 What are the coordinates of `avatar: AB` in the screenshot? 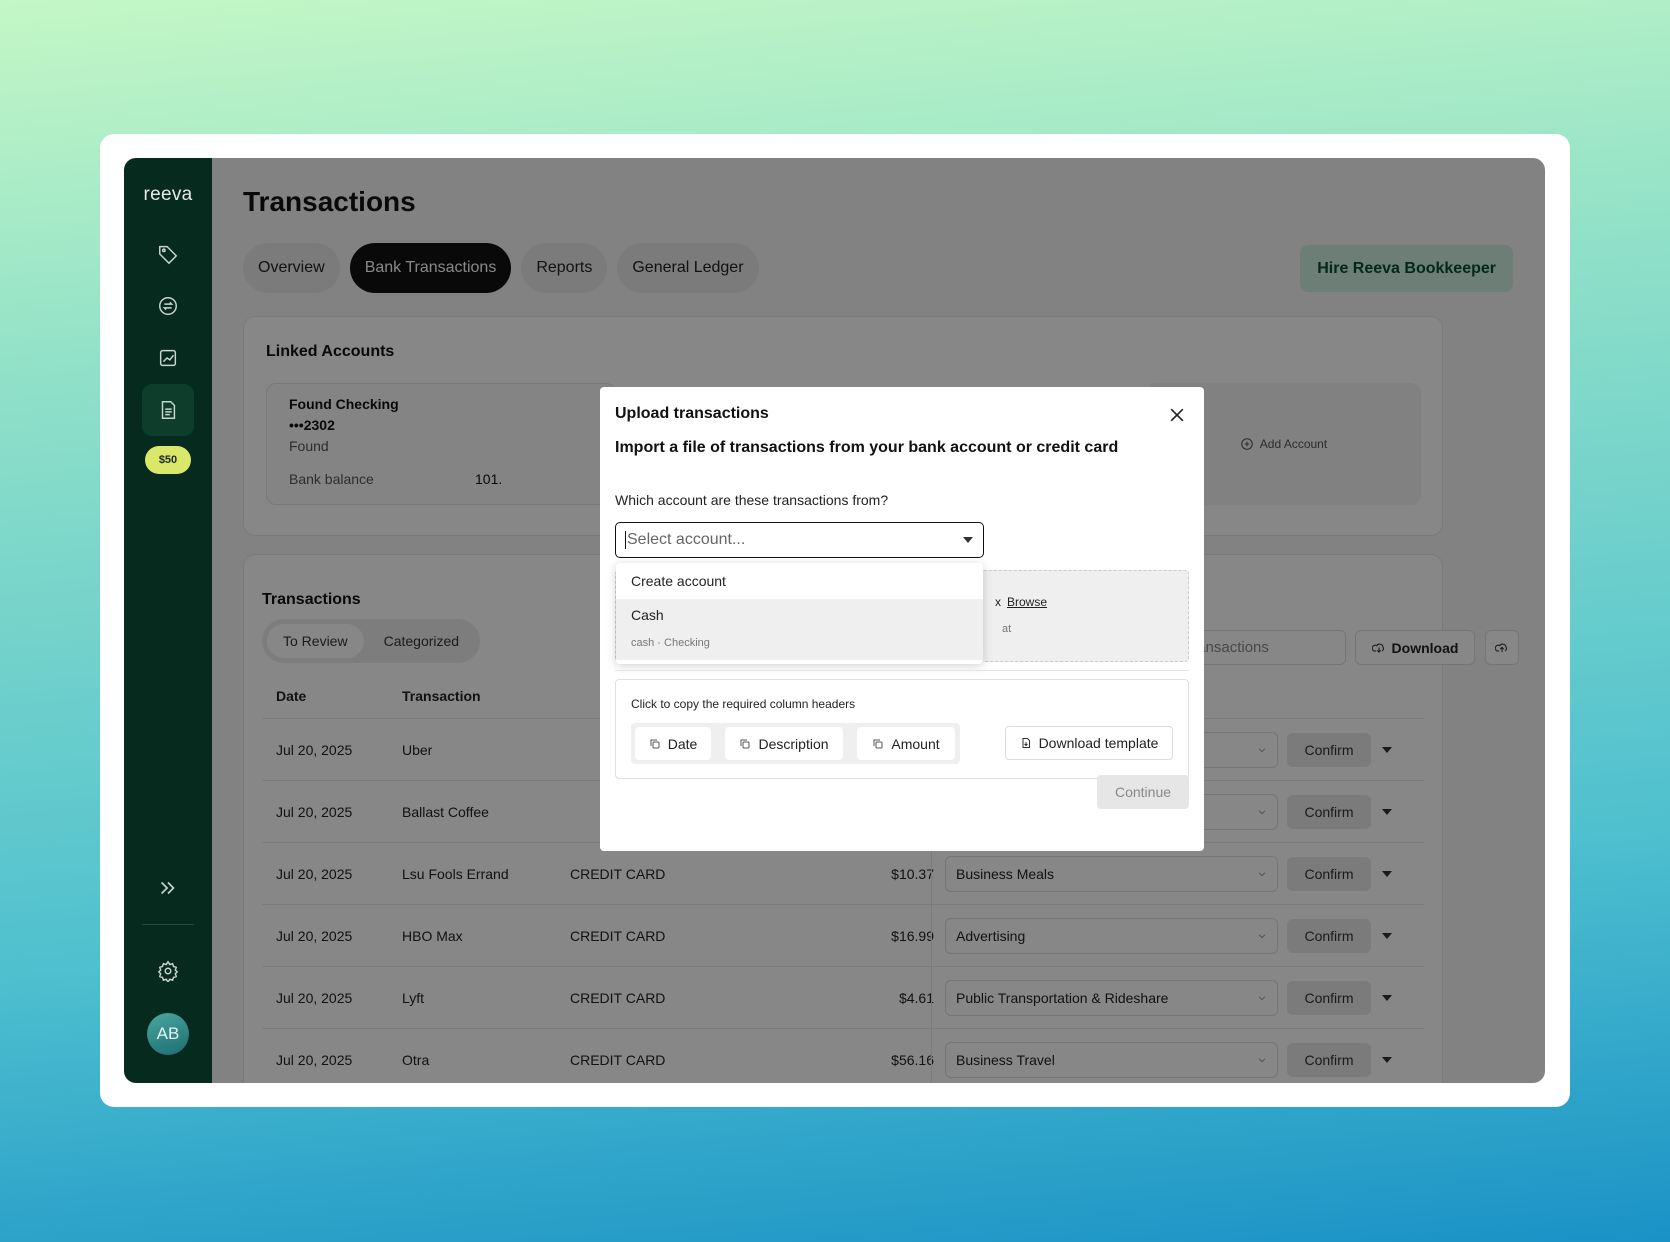 It's located at (168, 1034).